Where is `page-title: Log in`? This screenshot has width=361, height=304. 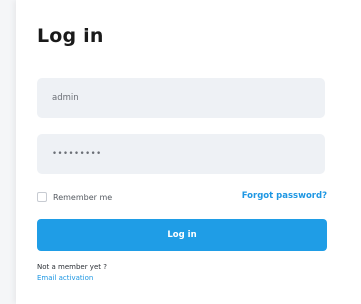 page-title: Log in is located at coordinates (70, 36).